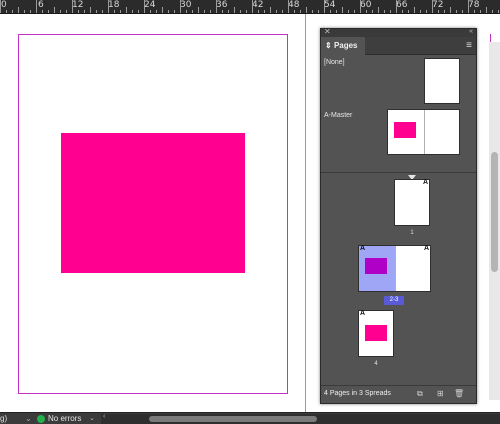 The width and height of the screenshot is (500, 424). I want to click on ruler-label: 30, so click(186, 5).